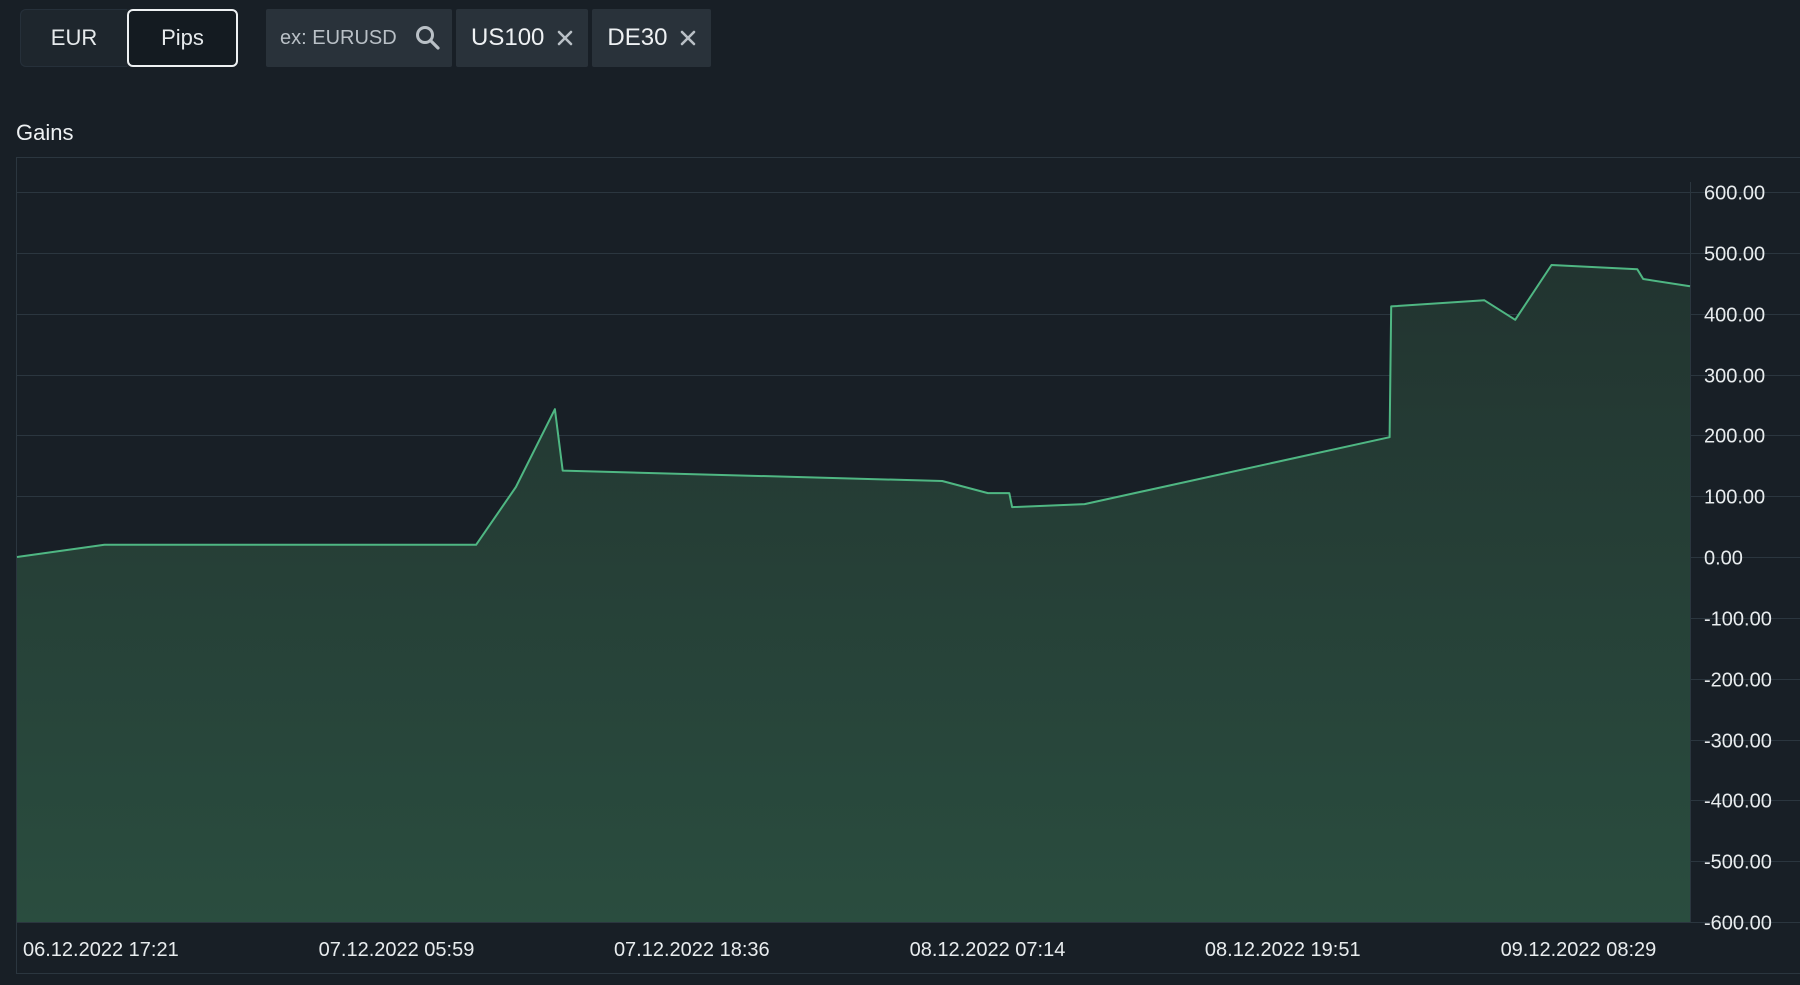  What do you see at coordinates (1734, 377) in the screenshot?
I see `y-tick-label: 300.00` at bounding box center [1734, 377].